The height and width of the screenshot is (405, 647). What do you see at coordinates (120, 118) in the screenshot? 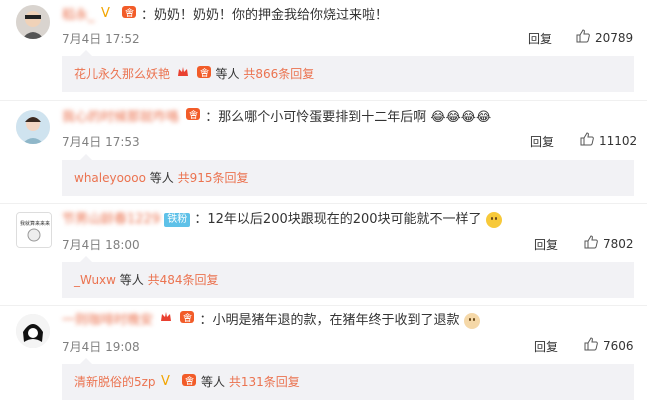
I see `username-link: 我心的时候那就咋咯` at bounding box center [120, 118].